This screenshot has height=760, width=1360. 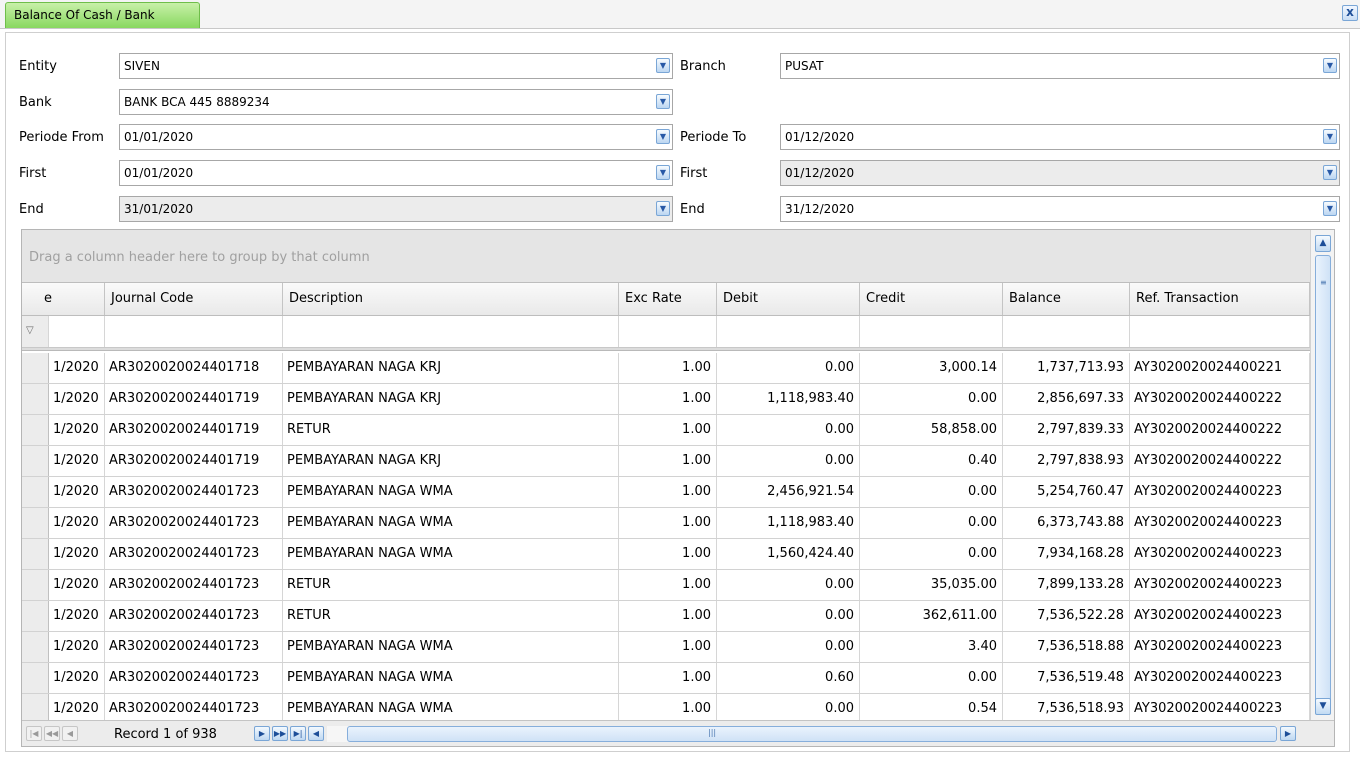 I want to click on horizontal-scroll-thumb: |||, so click(x=812, y=734).